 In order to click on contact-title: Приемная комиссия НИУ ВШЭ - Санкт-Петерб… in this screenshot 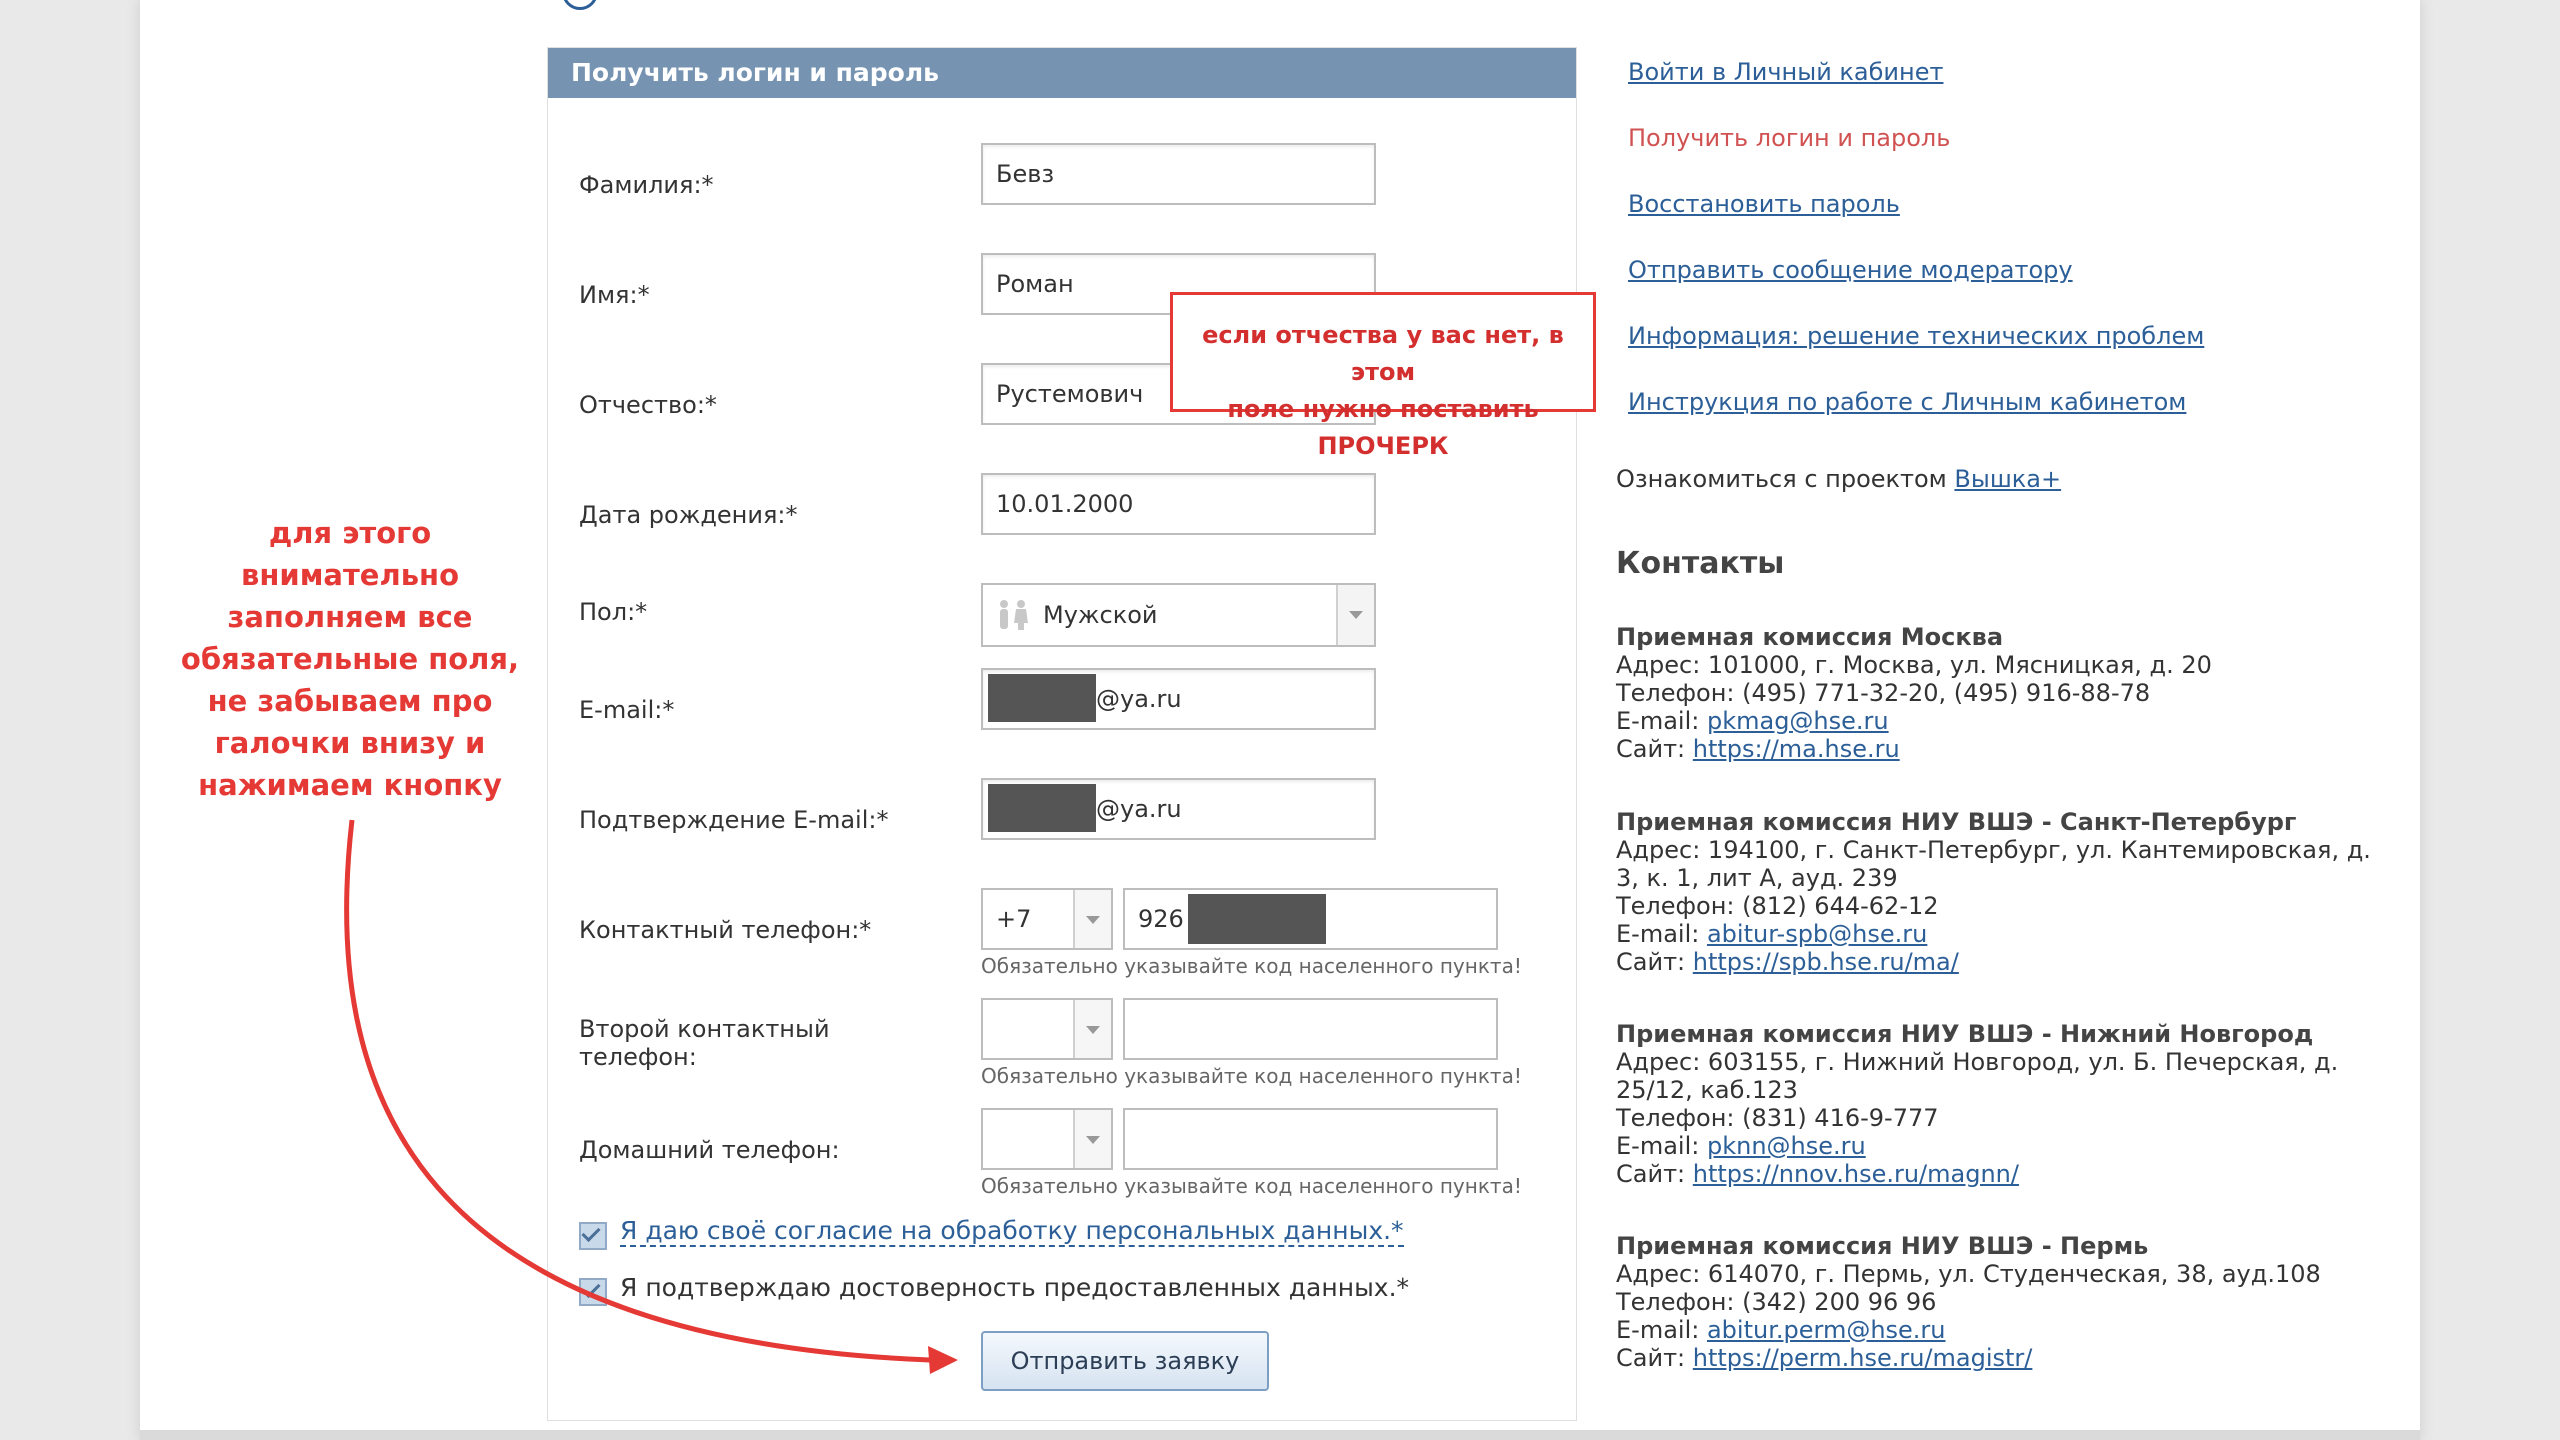, I will do `click(1956, 822)`.